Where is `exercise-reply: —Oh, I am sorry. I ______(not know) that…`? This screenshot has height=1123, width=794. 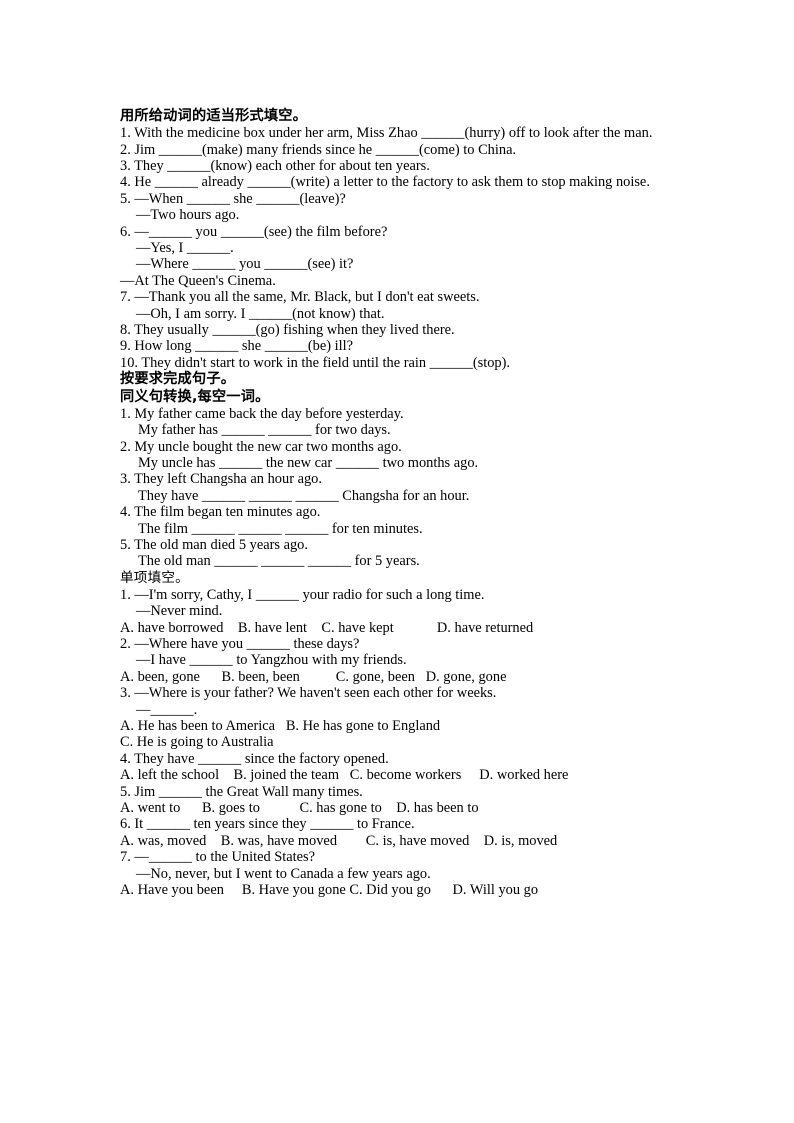
exercise-reply: —Oh, I am sorry. I ______(not know) that… is located at coordinates (260, 313).